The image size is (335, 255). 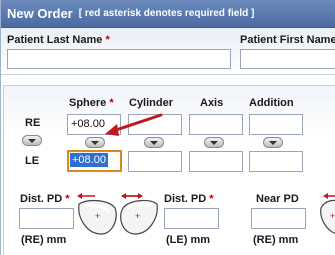 I want to click on dist-pd-le-input, so click(x=191, y=218).